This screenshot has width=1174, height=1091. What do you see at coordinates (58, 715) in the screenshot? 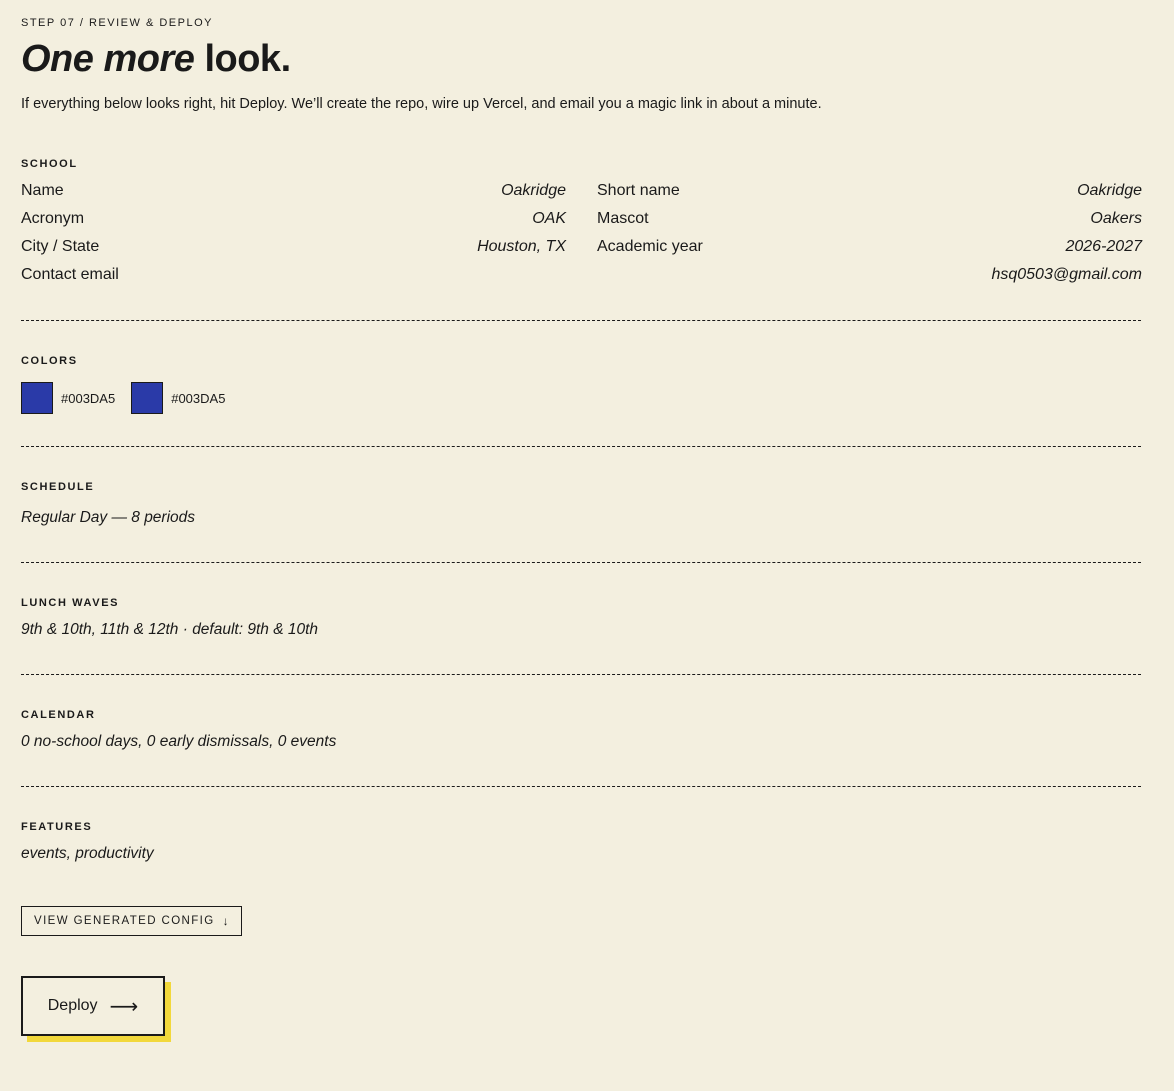
I see `section-label-calendar: CALENDAR` at bounding box center [58, 715].